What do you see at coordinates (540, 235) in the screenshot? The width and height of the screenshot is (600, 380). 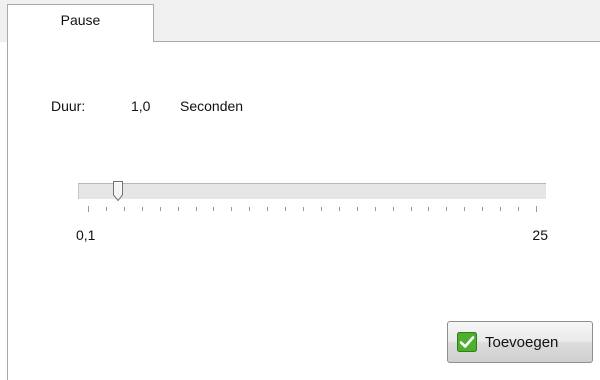 I see `slider-max-label: 25` at bounding box center [540, 235].